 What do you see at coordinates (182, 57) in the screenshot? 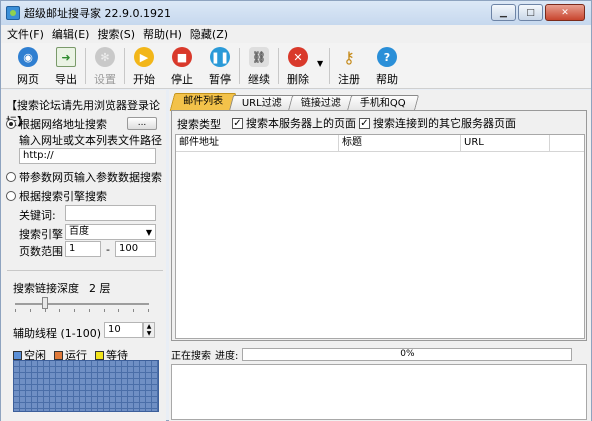
I see `stop-icon: ■` at bounding box center [182, 57].